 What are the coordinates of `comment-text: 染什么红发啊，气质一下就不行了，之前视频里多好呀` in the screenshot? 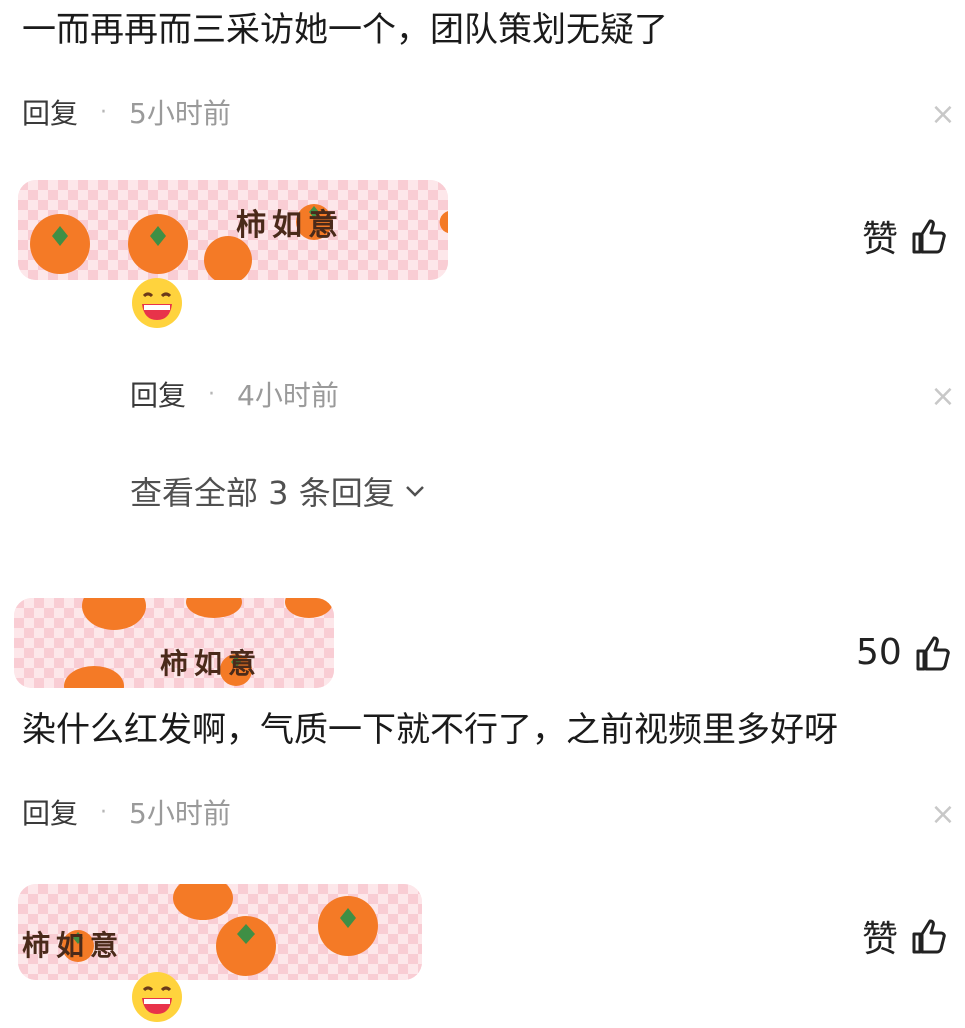 It's located at (430, 730).